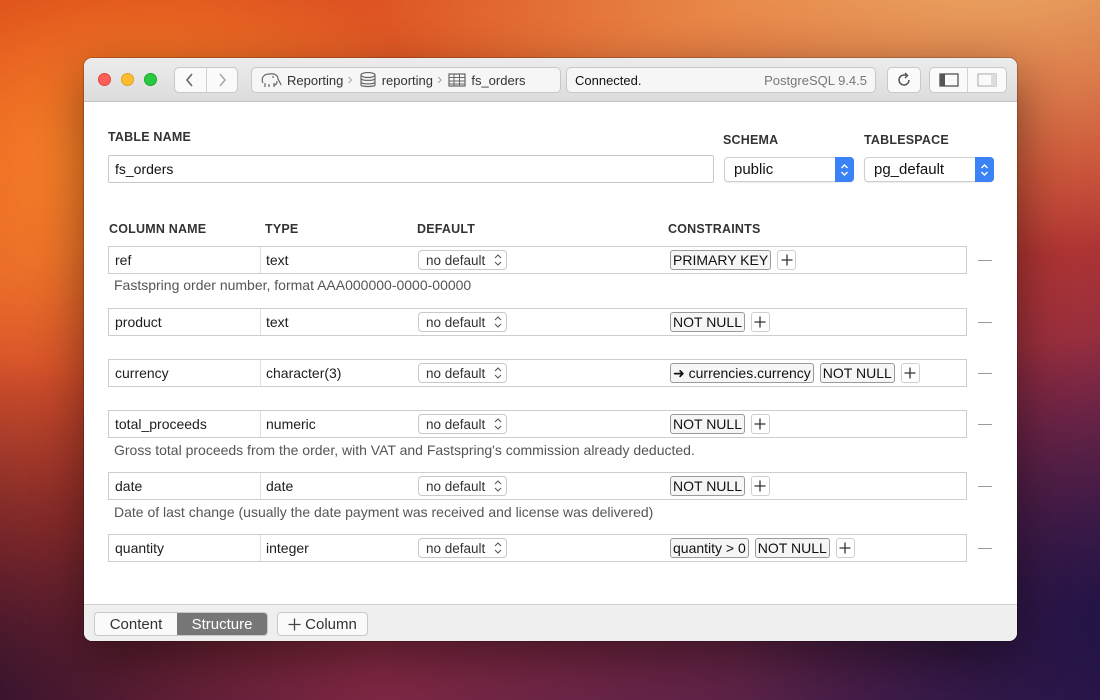 The height and width of the screenshot is (700, 1100). I want to click on navigation-buttons, so click(206, 80).